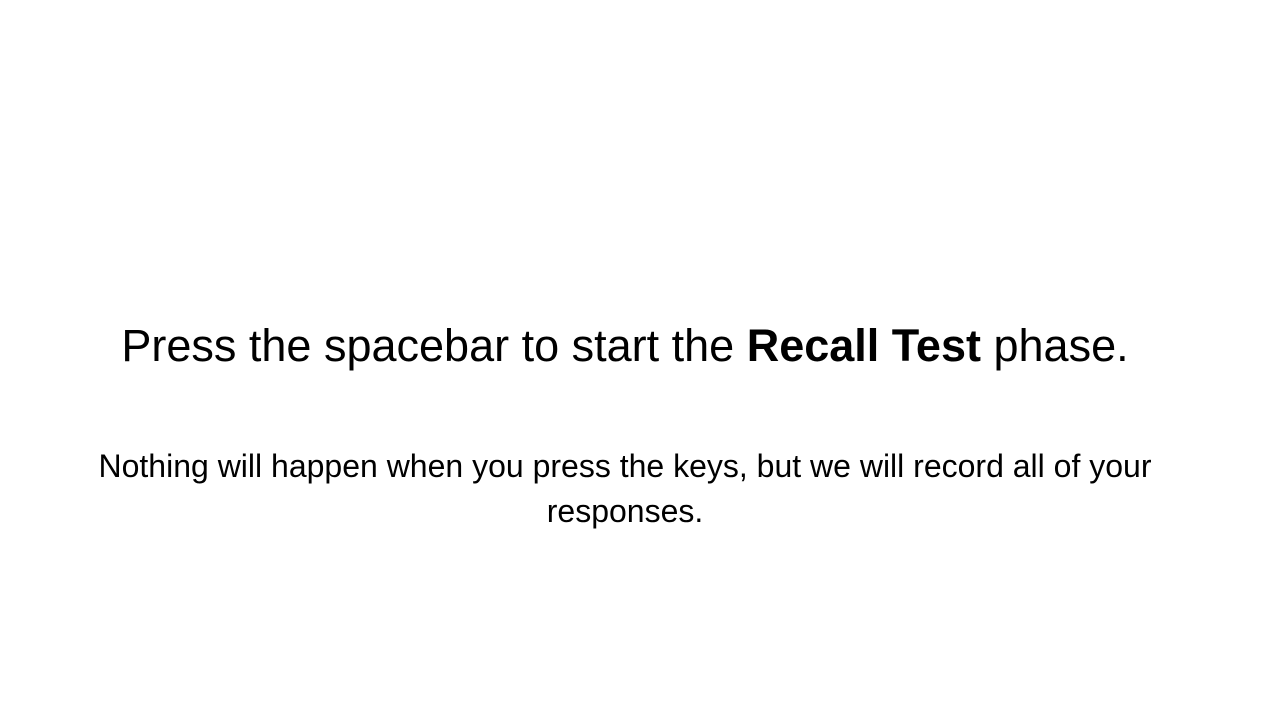 The width and height of the screenshot is (1280, 720). Describe the element at coordinates (1054, 345) in the screenshot. I see `instruction-suffix: phase.` at that location.